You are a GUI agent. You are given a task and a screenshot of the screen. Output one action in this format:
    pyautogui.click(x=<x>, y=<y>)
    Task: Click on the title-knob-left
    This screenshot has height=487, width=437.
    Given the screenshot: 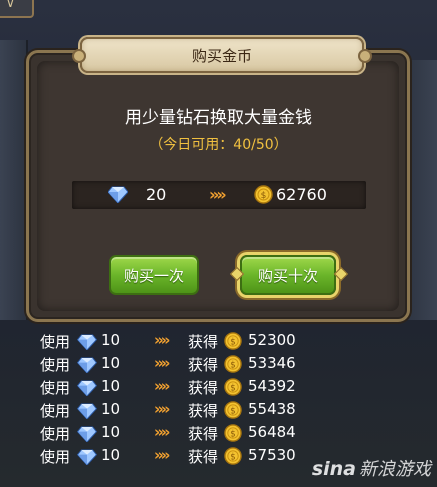 What is the action you would take?
    pyautogui.click(x=79, y=56)
    